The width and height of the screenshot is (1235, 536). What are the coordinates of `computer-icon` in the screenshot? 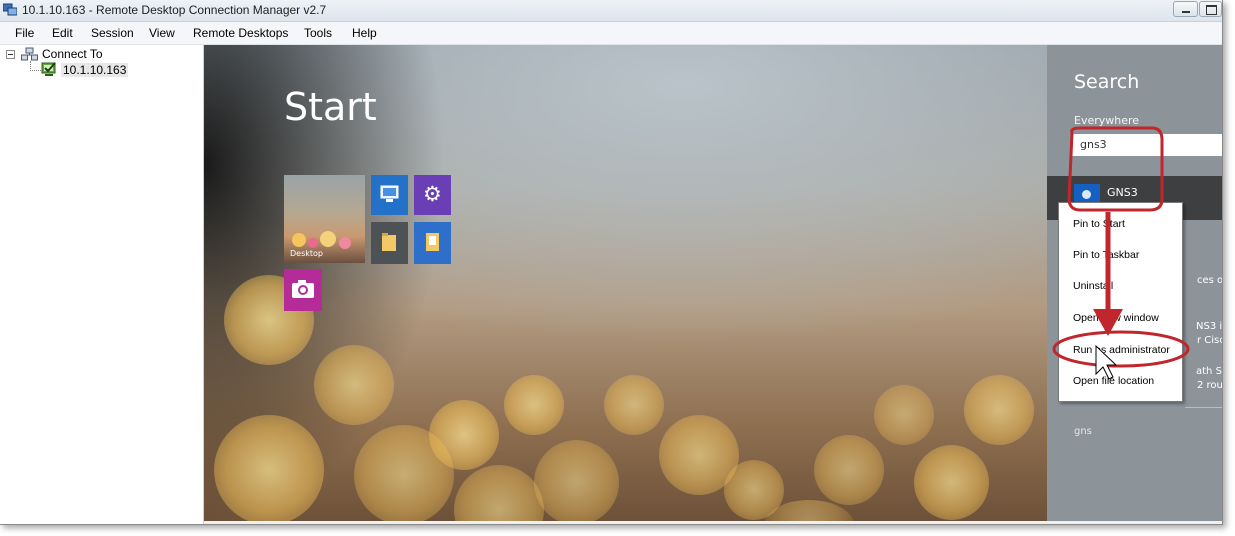 It's located at (389, 193).